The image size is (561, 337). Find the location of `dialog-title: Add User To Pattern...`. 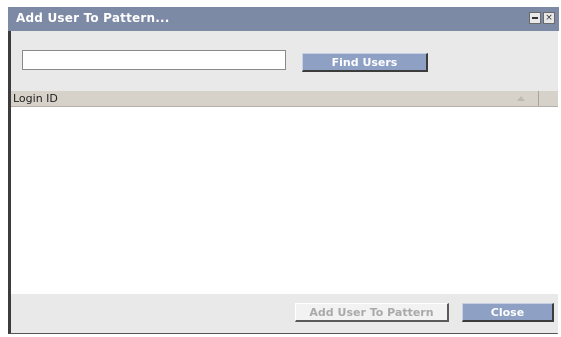

dialog-title: Add User To Pattern... is located at coordinates (93, 18).